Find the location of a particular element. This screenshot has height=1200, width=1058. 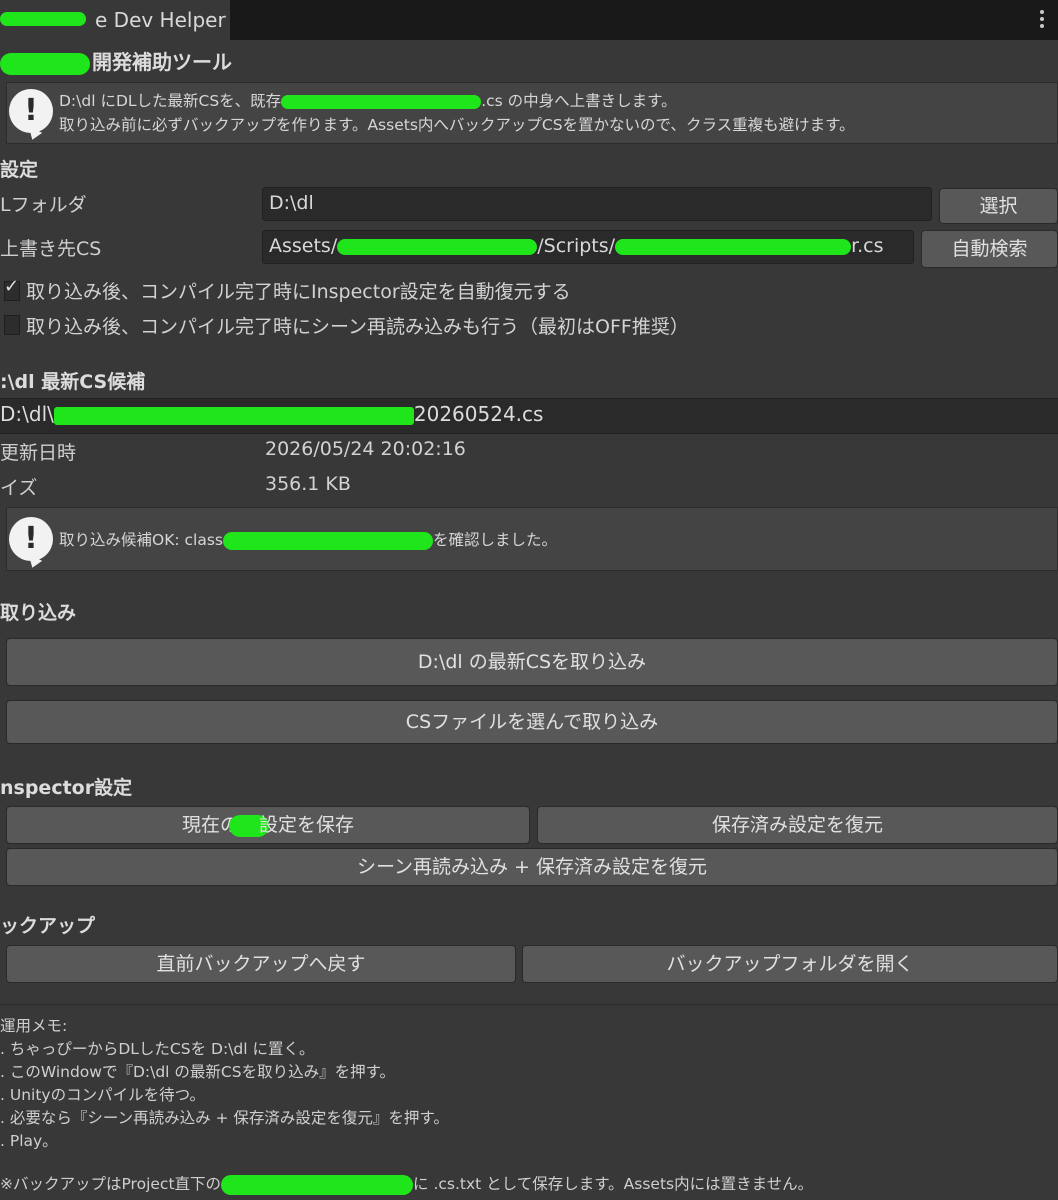

candidate-file-path: D:\dl\ 20260524.cs is located at coordinates (272, 414).